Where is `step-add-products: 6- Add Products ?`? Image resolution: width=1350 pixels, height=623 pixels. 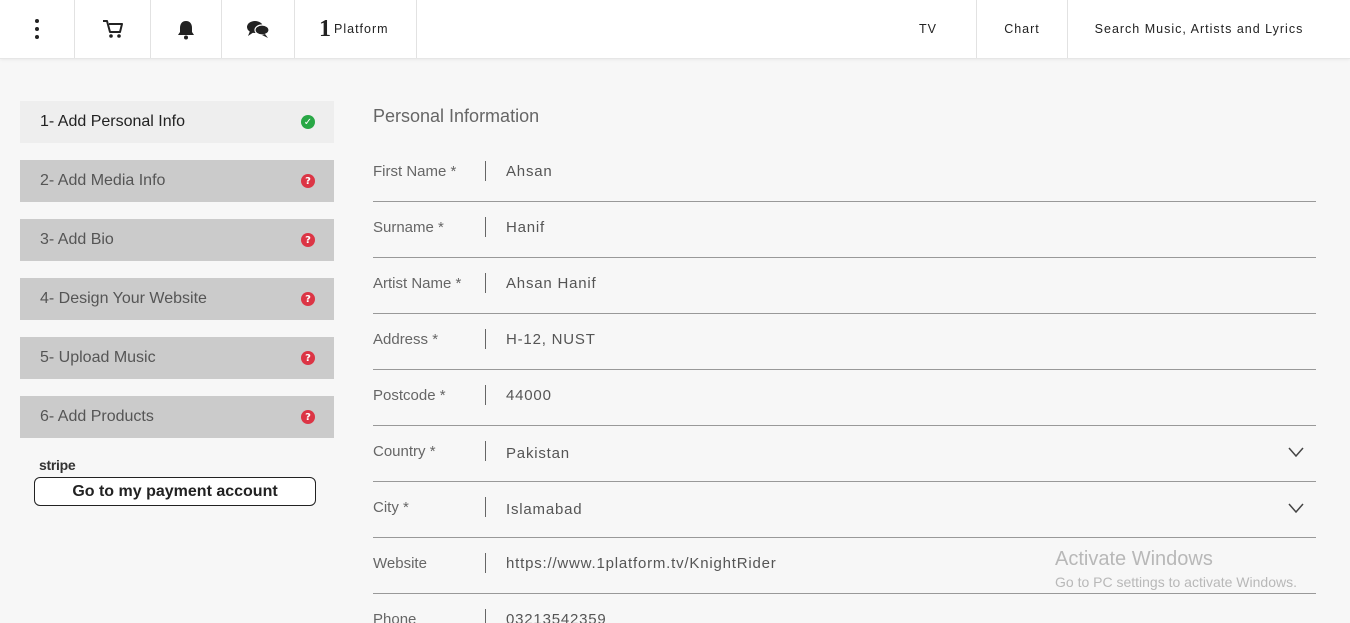
step-add-products: 6- Add Products ? is located at coordinates (177, 417).